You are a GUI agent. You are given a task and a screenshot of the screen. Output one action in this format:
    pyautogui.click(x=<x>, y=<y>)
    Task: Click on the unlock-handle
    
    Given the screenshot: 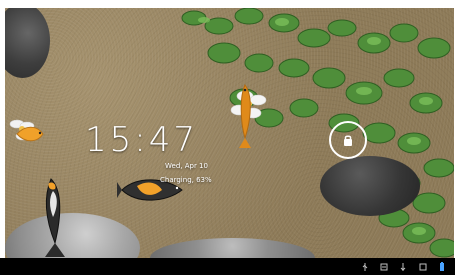 What is the action you would take?
    pyautogui.click(x=348, y=140)
    